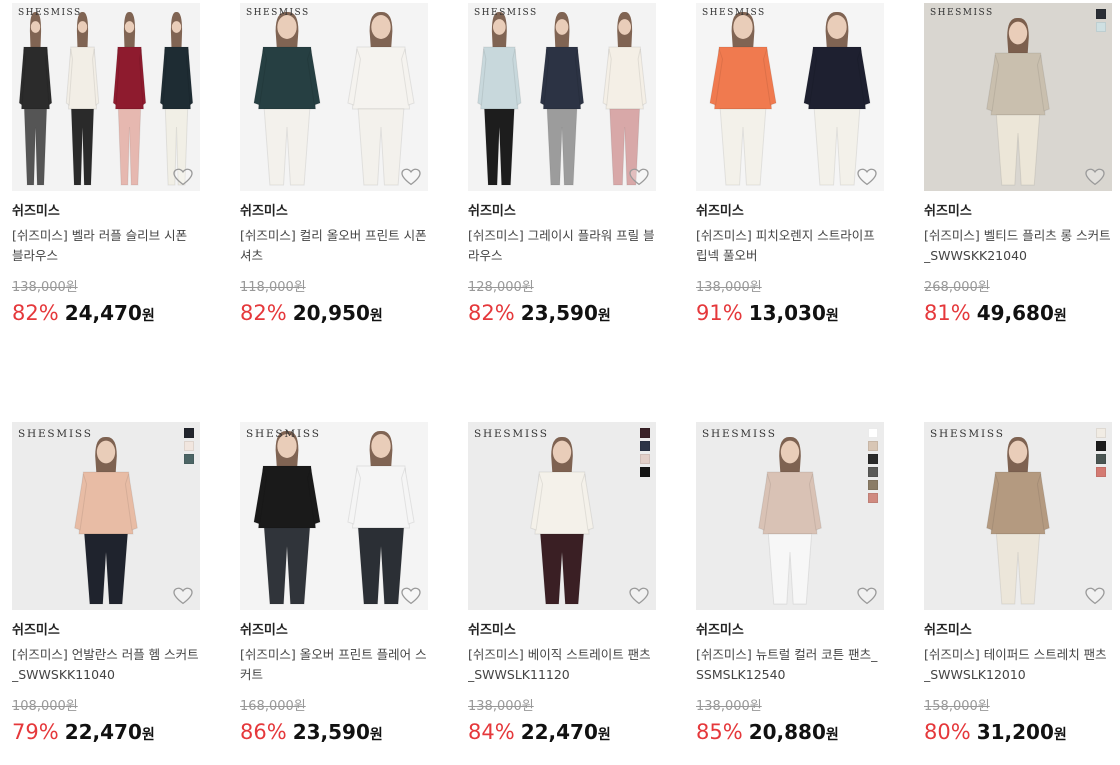  I want to click on discount-rate: 85%, so click(719, 732).